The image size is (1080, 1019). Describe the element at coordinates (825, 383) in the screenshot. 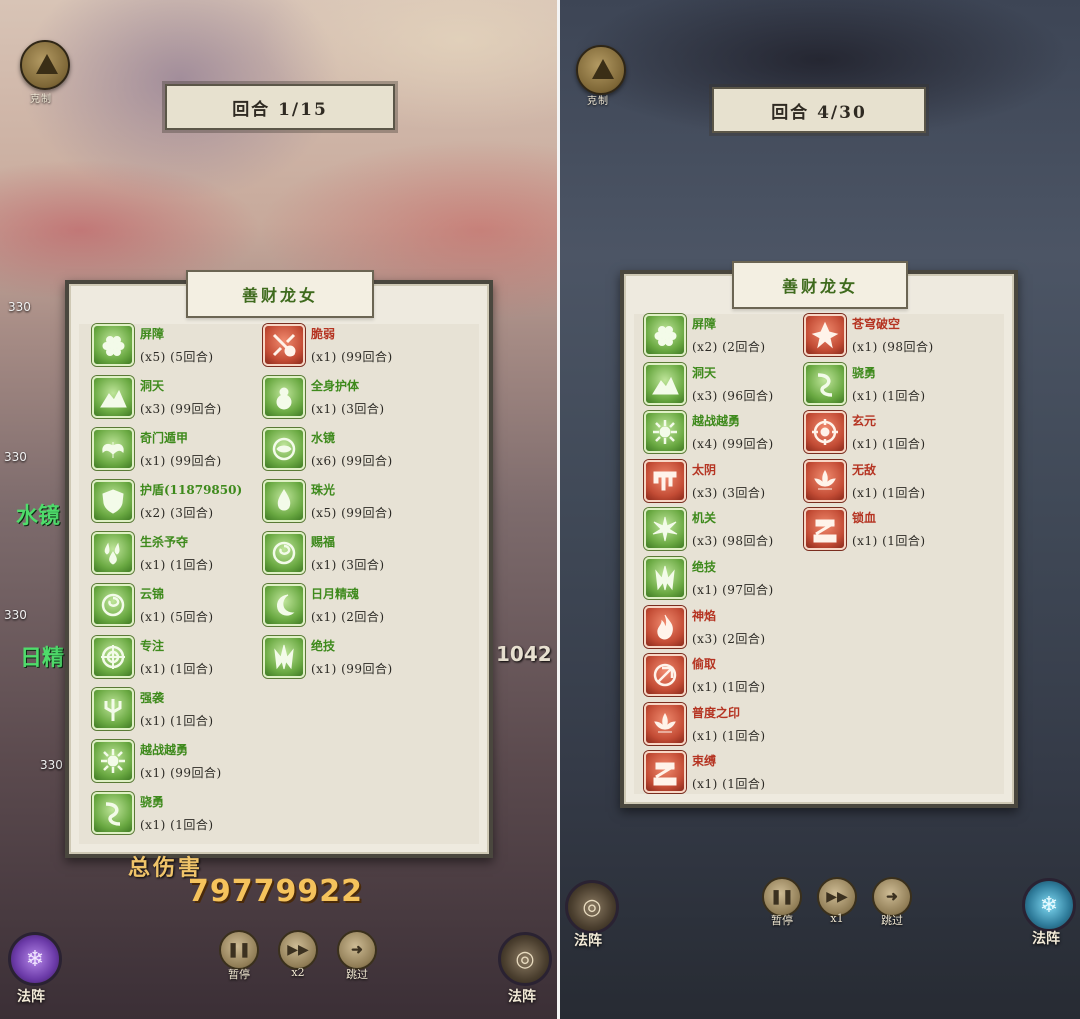

I see `curve-icon` at that location.